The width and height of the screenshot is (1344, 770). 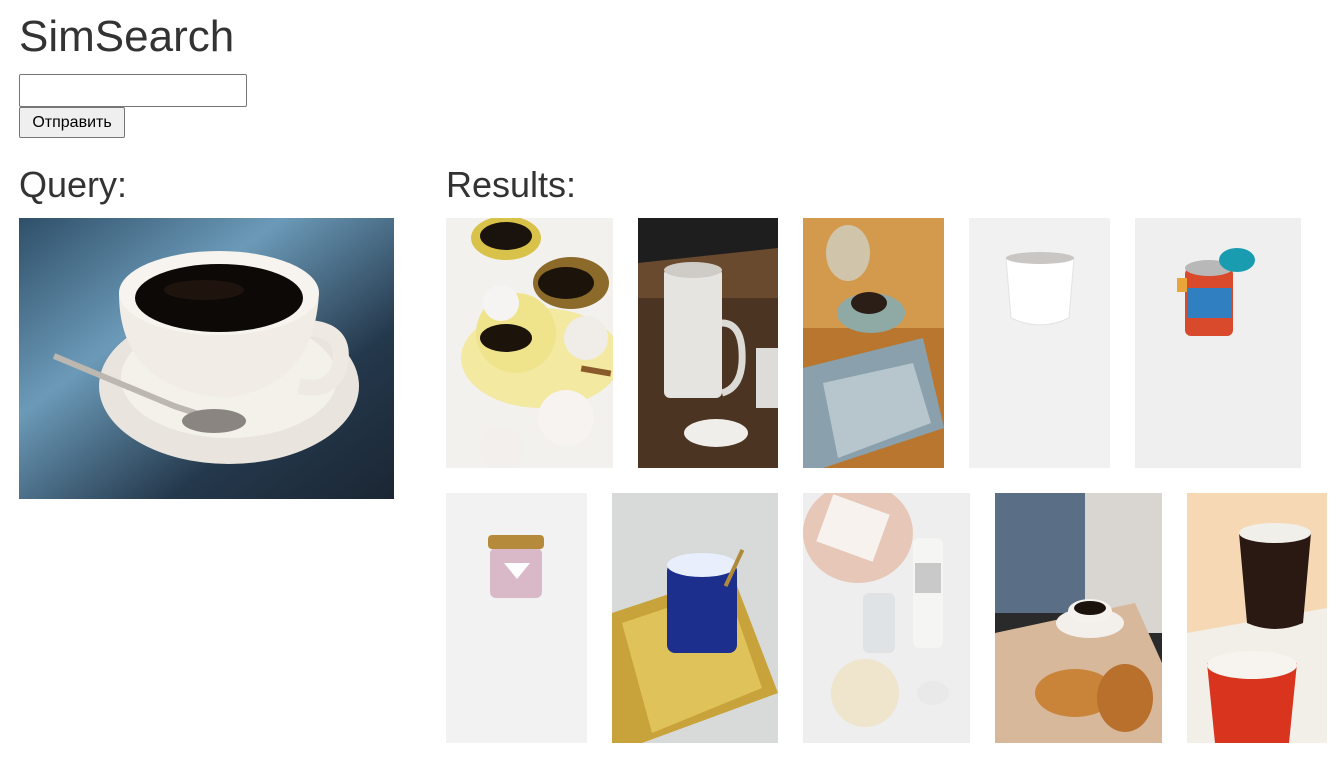 What do you see at coordinates (72, 122) in the screenshot?
I see `submit-button: Отправить` at bounding box center [72, 122].